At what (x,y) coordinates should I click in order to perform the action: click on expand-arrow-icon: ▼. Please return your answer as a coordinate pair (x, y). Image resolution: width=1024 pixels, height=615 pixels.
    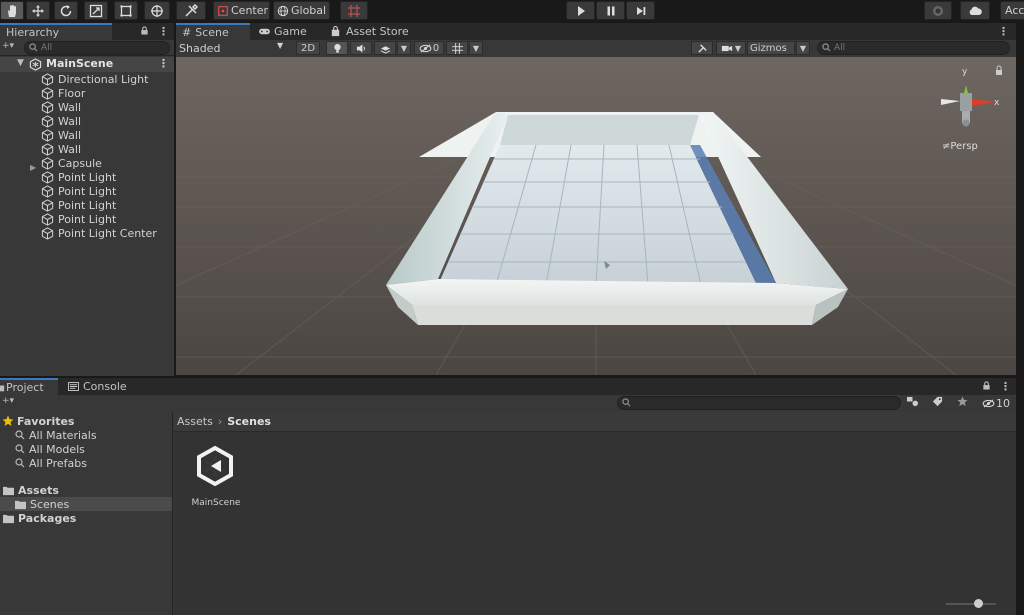
    Looking at the image, I should click on (20, 63).